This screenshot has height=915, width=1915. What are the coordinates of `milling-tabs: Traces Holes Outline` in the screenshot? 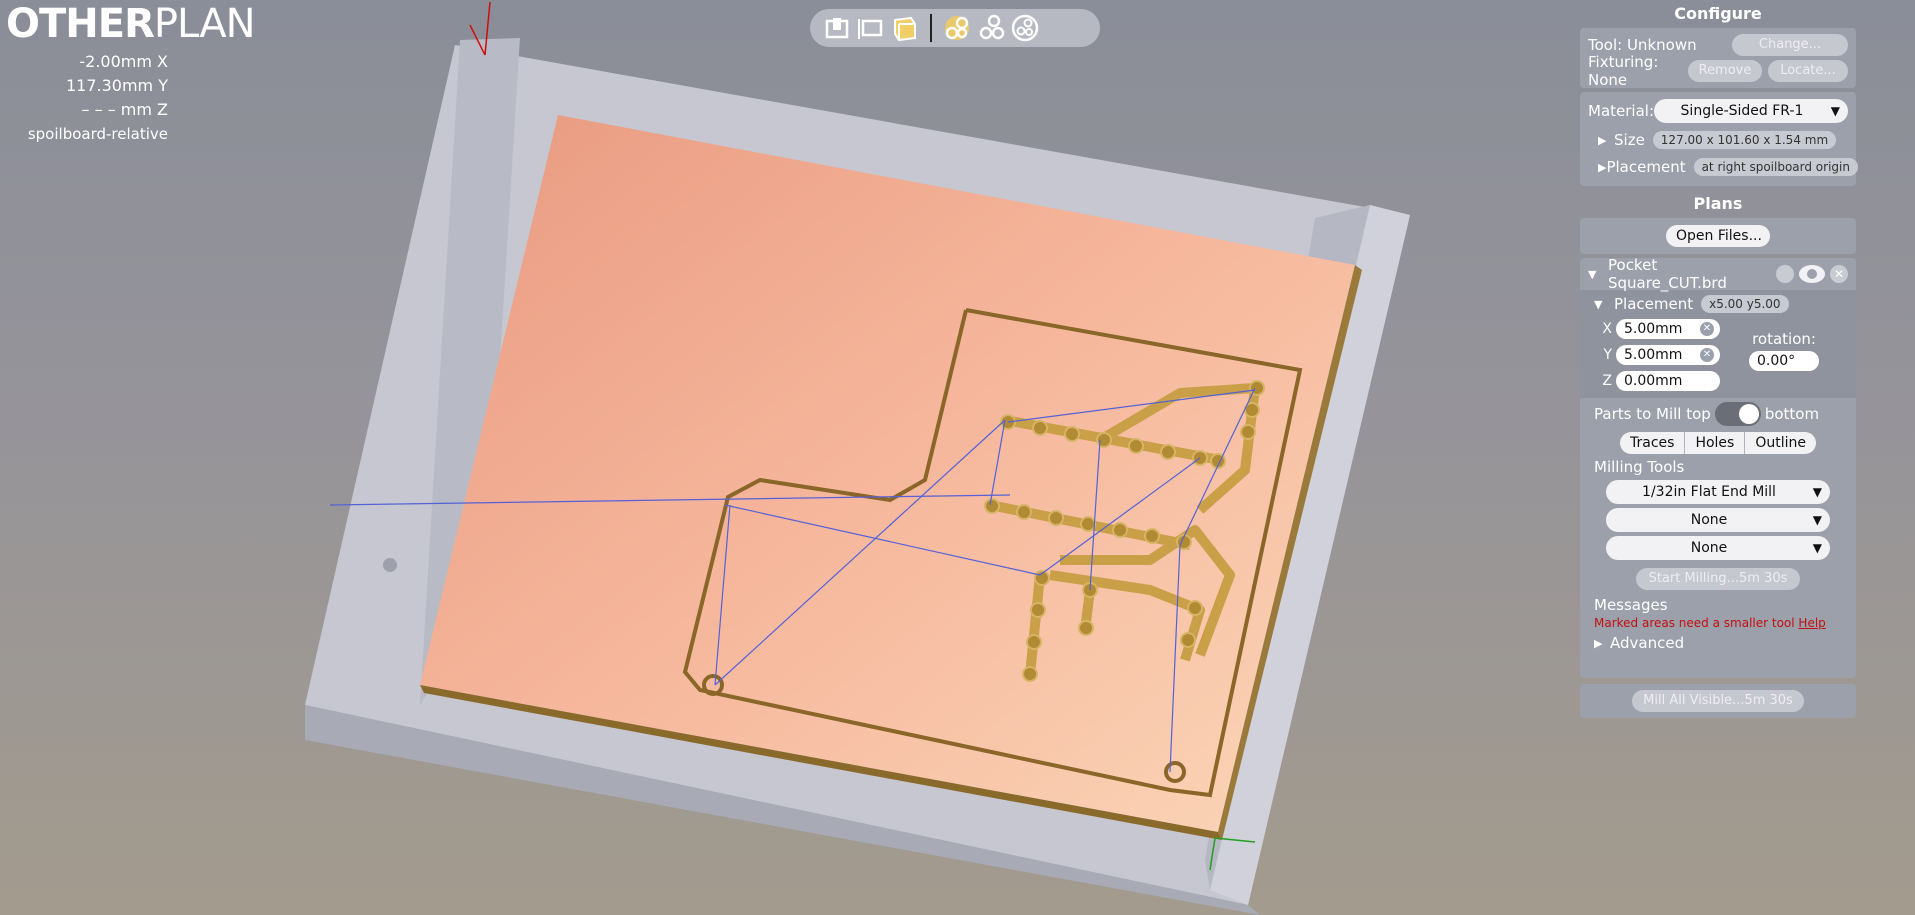 It's located at (1718, 443).